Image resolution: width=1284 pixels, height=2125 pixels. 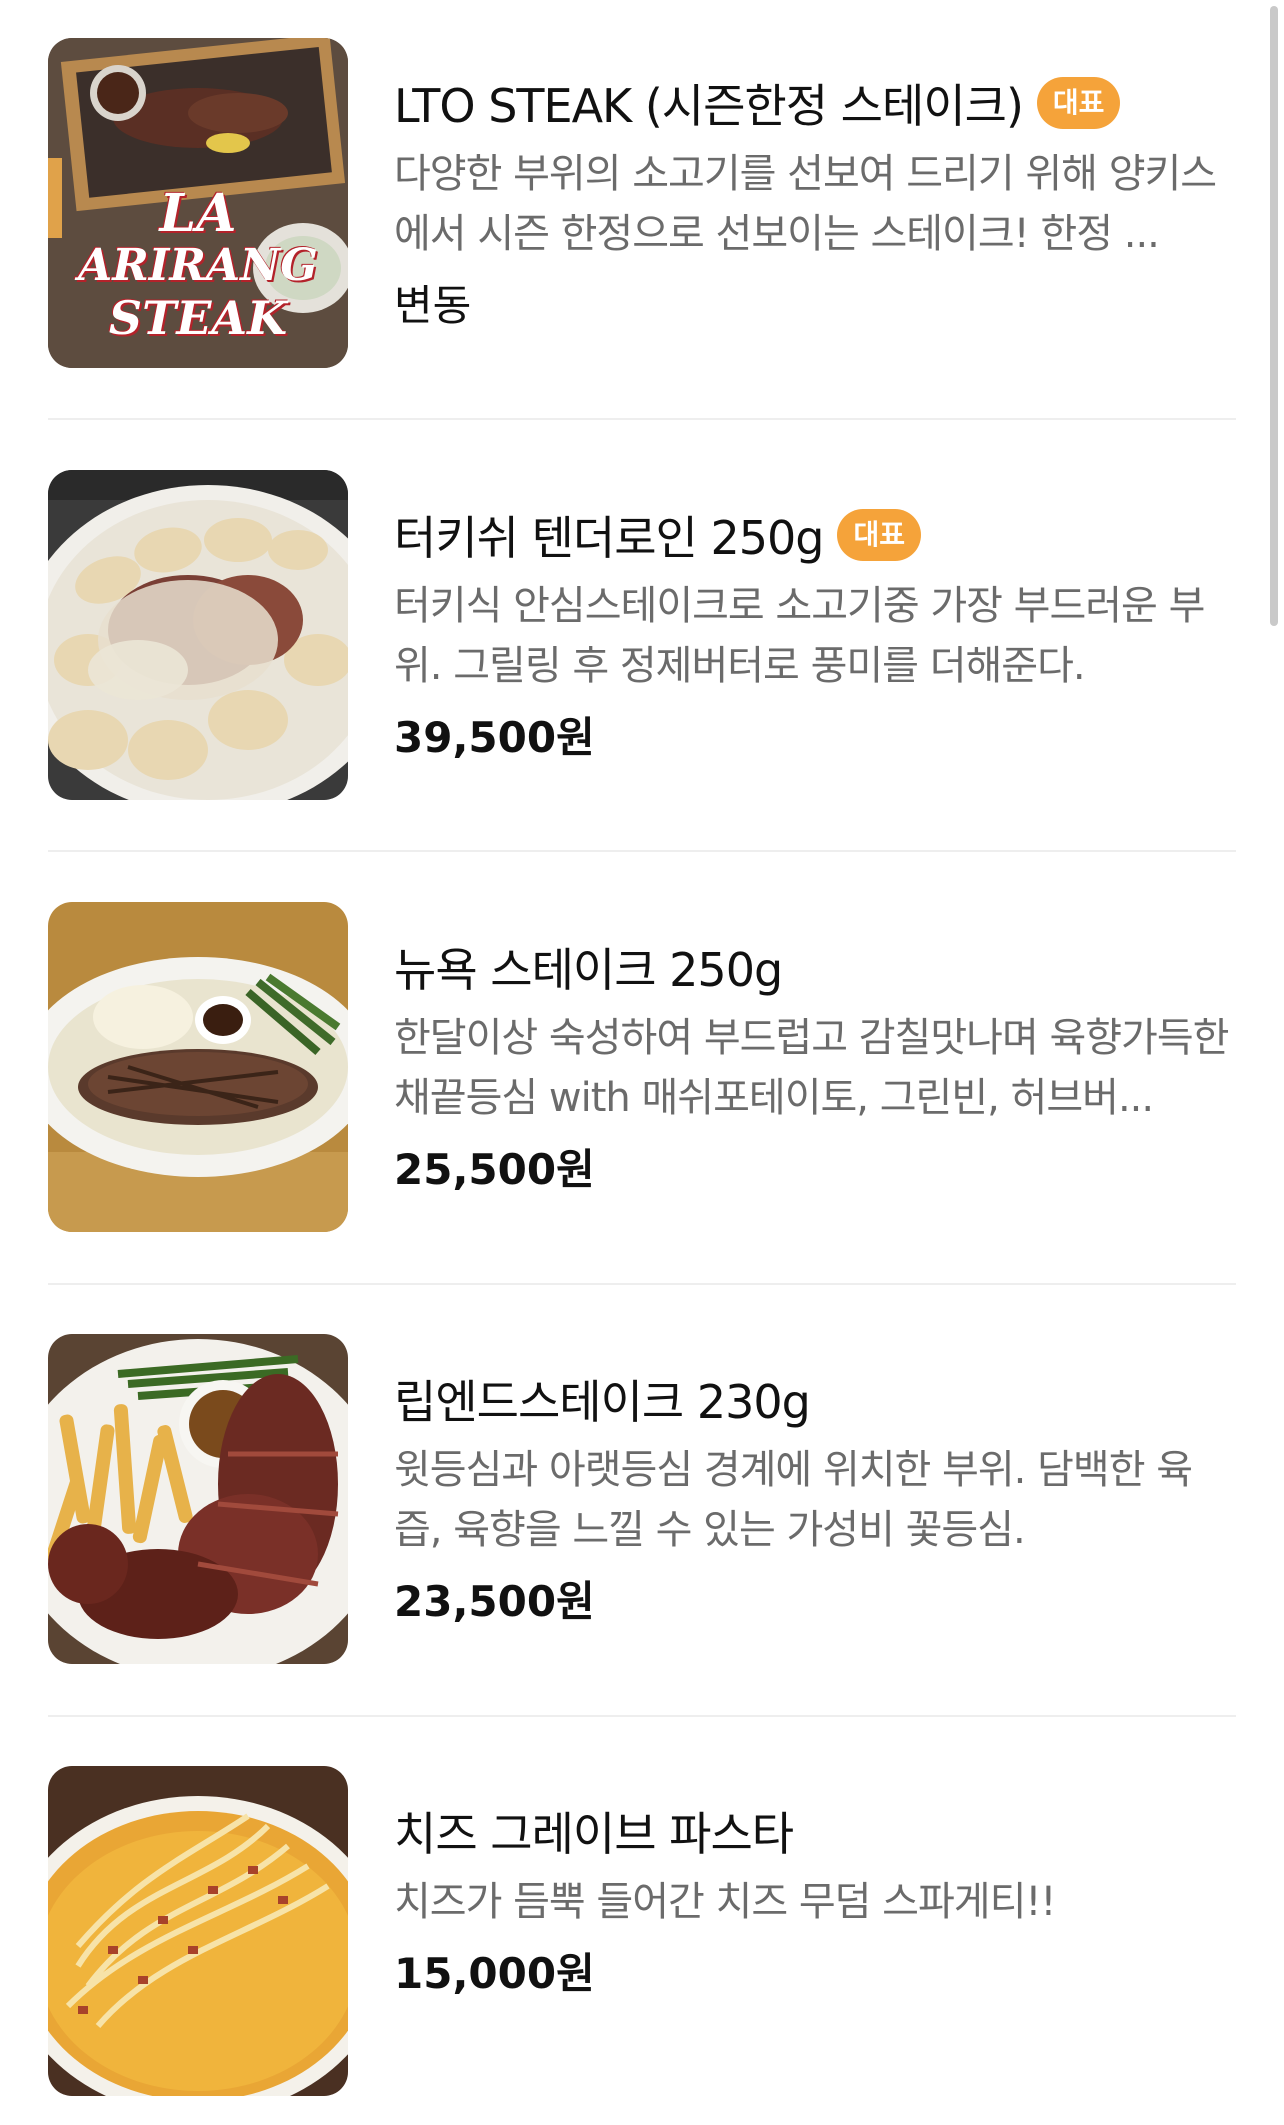 I want to click on menu-item-title: 뉴욕 스테이크 250g, so click(x=588, y=970).